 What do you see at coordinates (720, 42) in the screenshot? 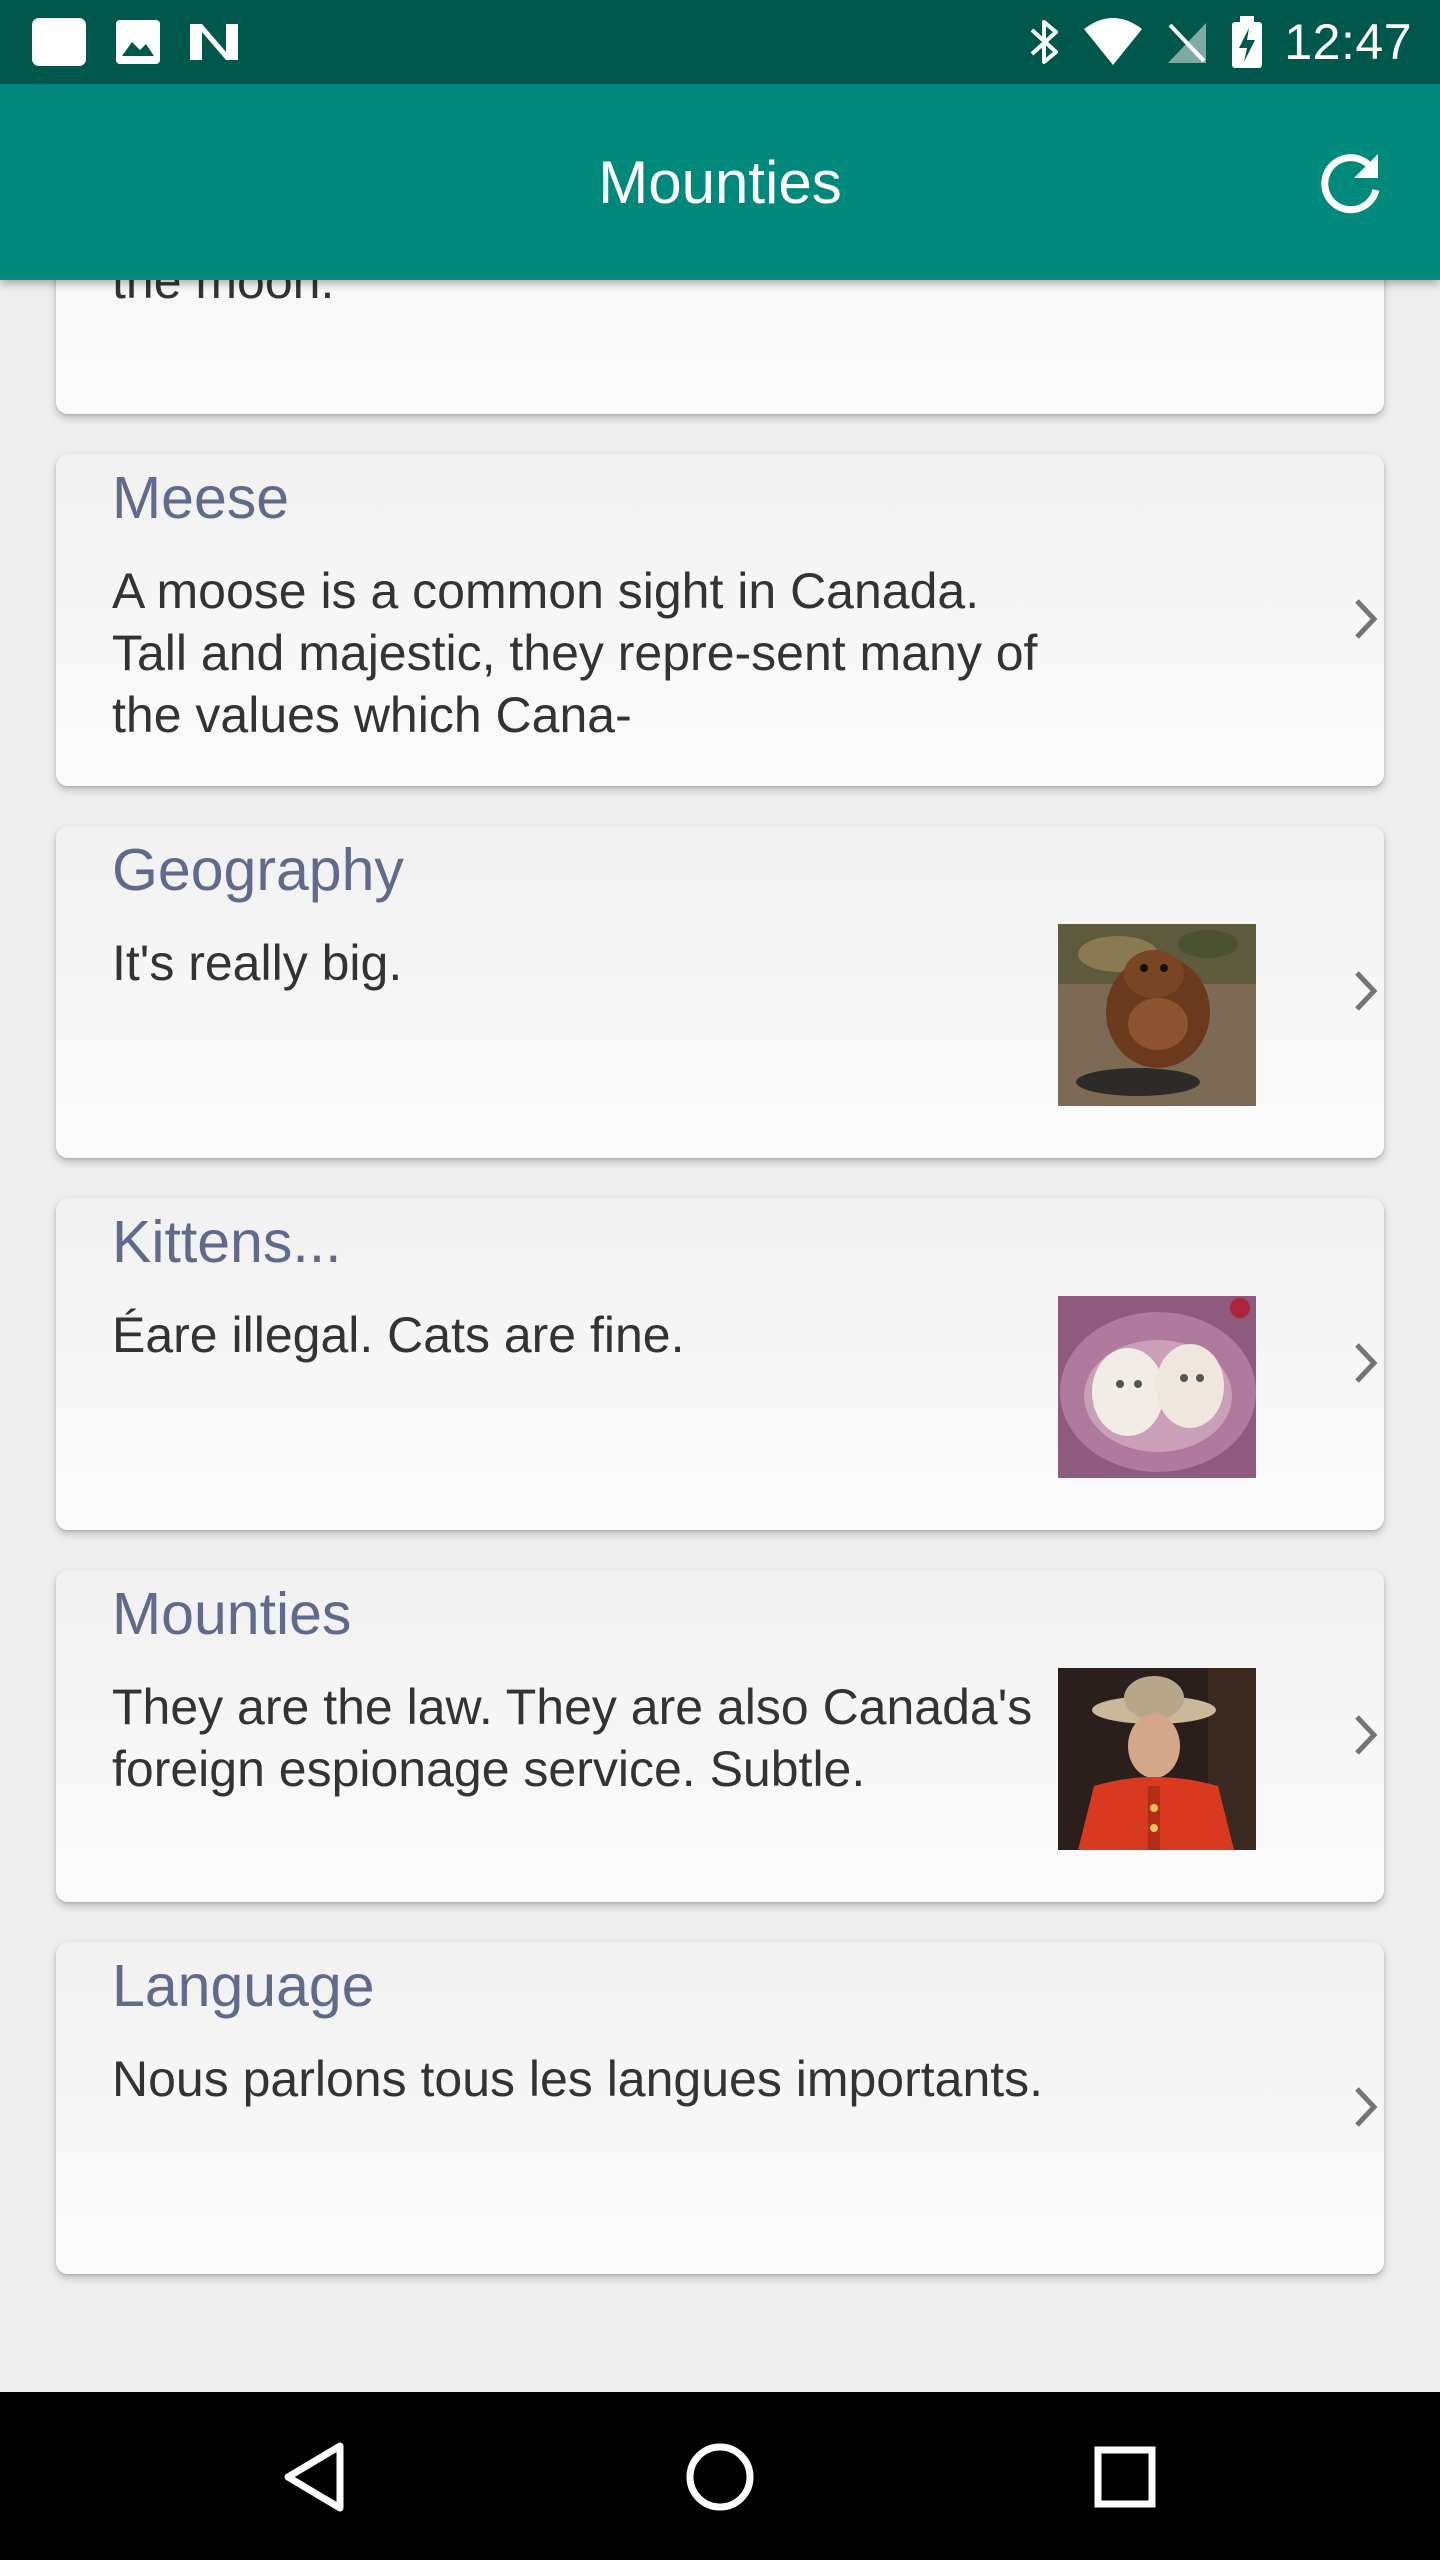
I see `status-bar: 12:47` at bounding box center [720, 42].